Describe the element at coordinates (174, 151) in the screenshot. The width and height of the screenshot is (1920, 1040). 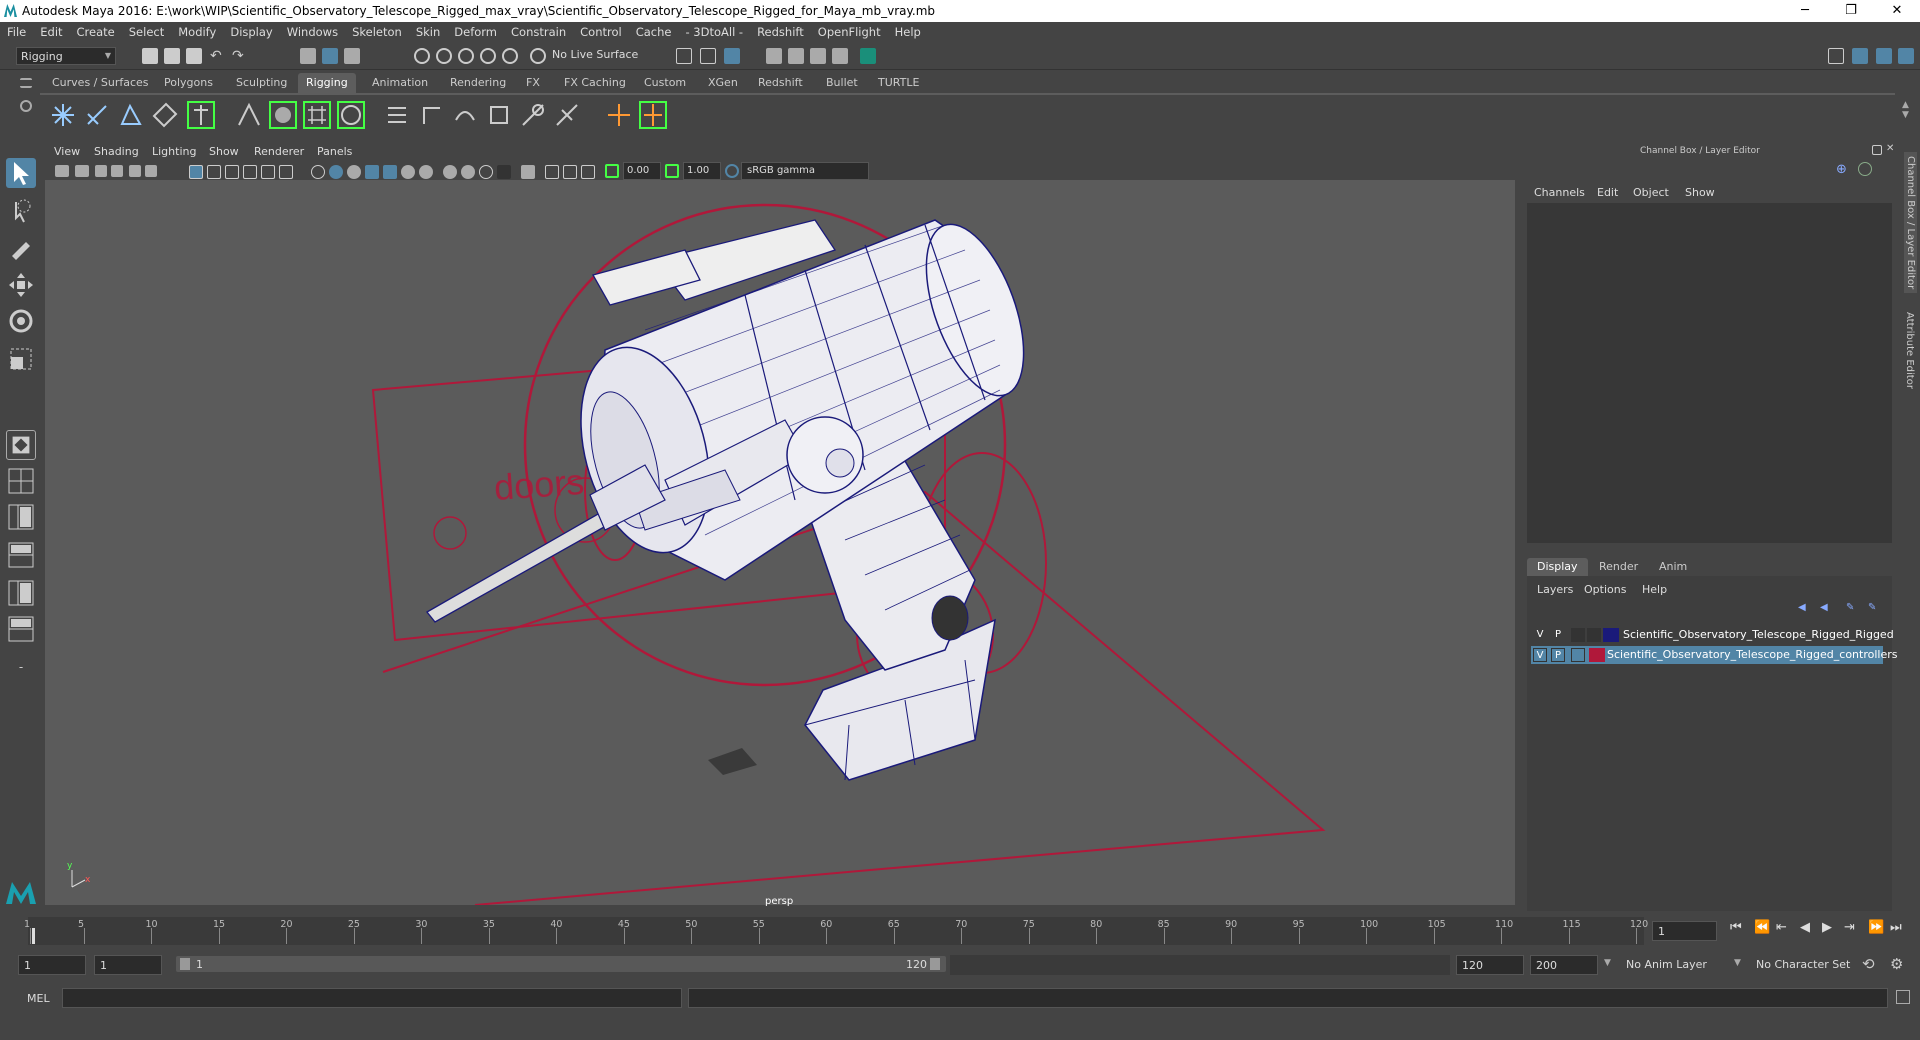
I see `viewport-menu-lighting: Lighting` at that location.